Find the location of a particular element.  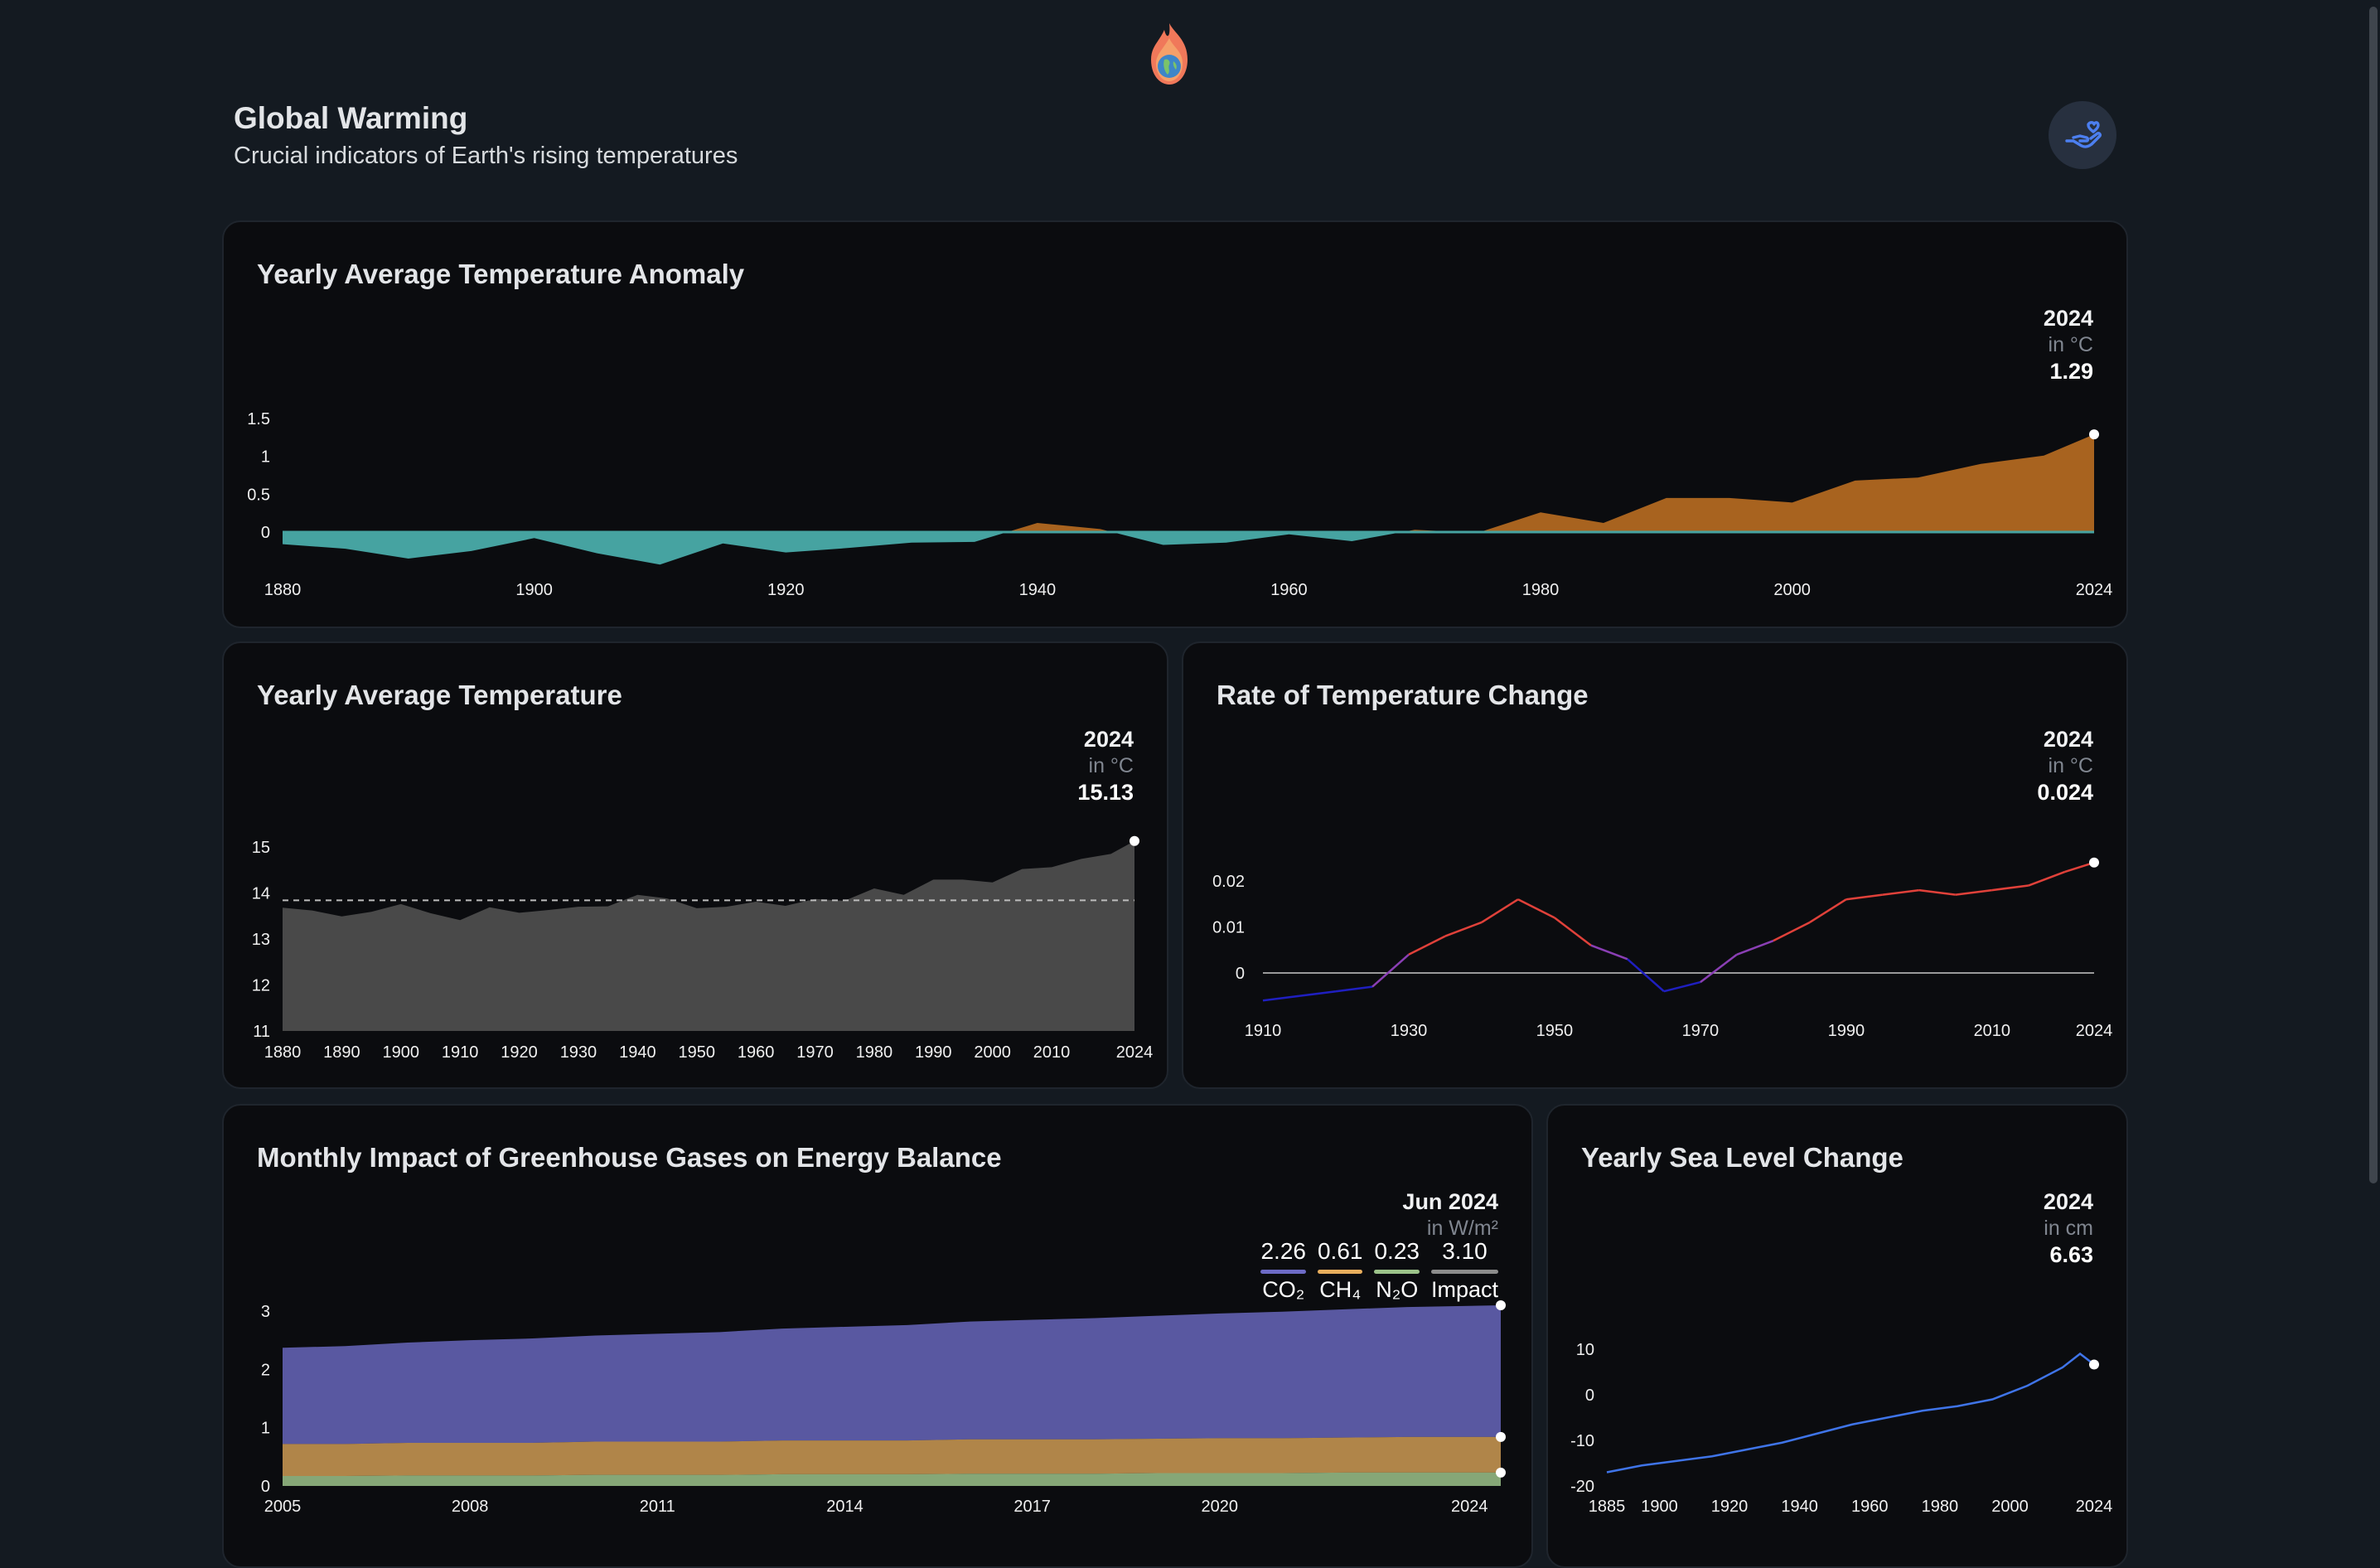

y-tick-label: 10 is located at coordinates (1585, 1350).